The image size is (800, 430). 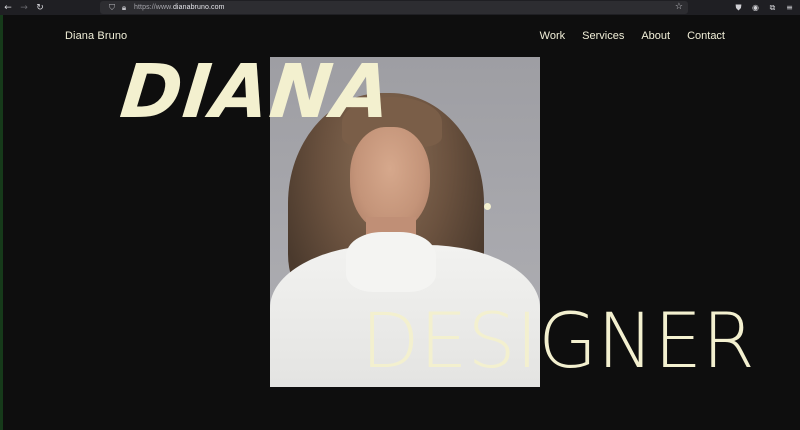 I want to click on shield-icon: ⛉, so click(x=112, y=8).